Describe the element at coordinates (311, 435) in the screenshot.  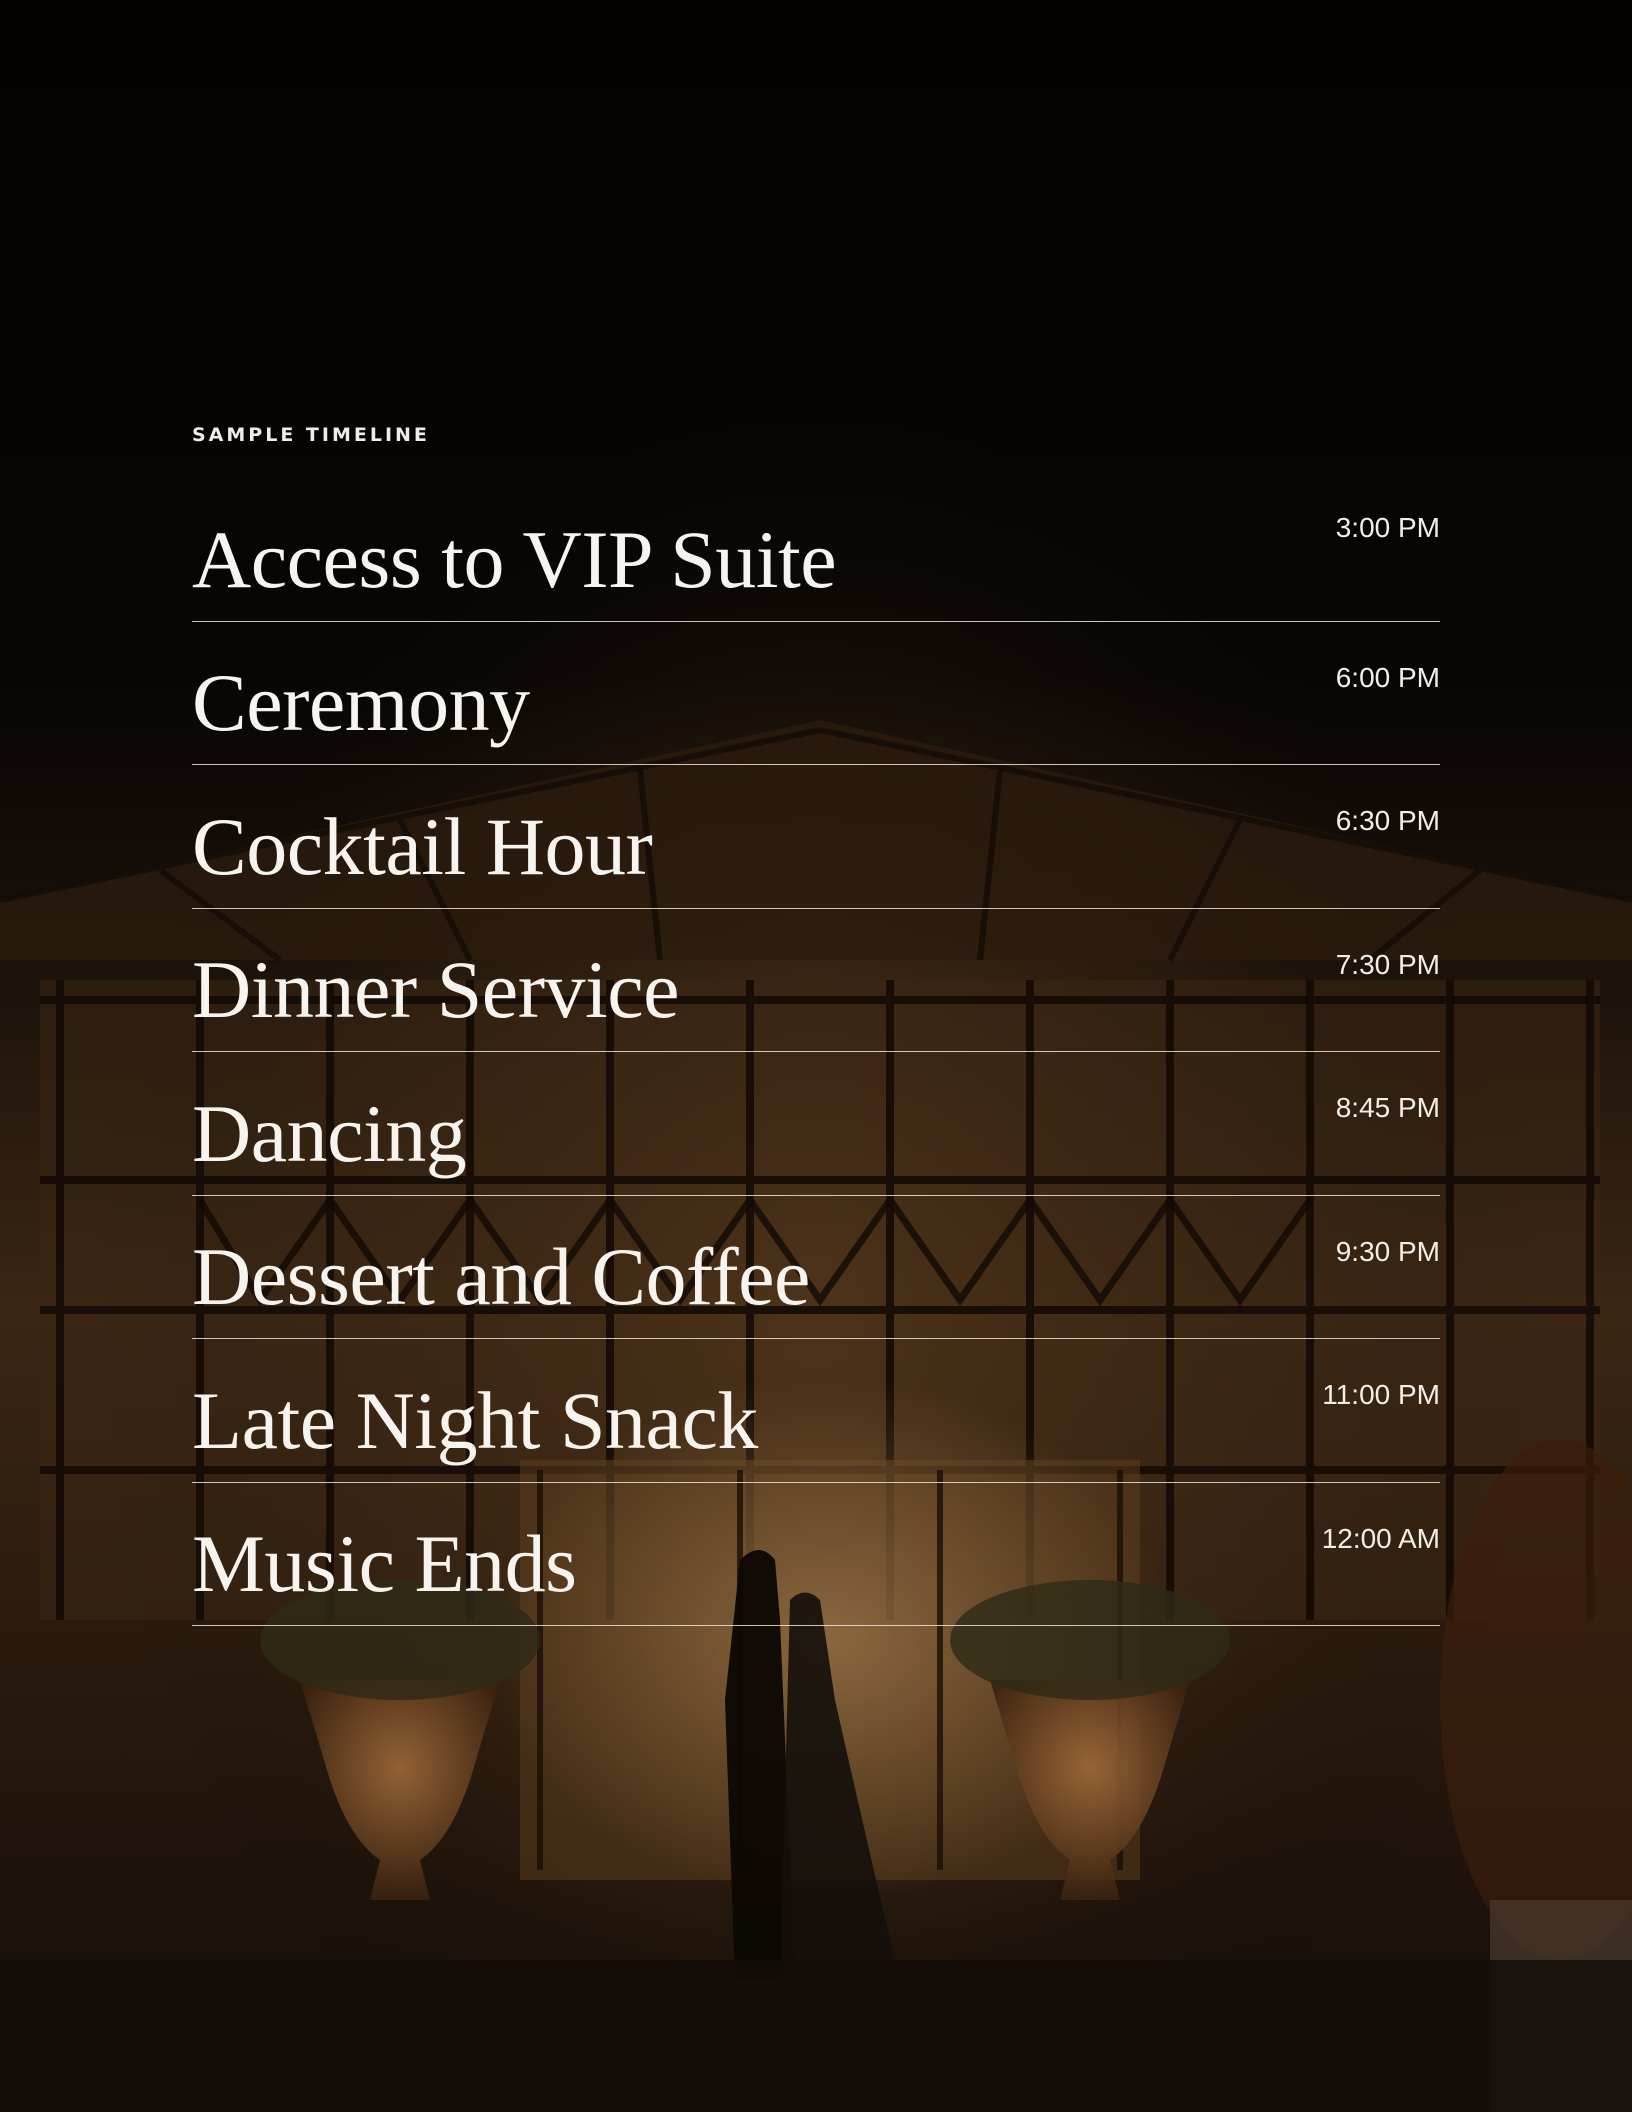
I see `section-eyebrow: SAMPLE TIMELINE` at that location.